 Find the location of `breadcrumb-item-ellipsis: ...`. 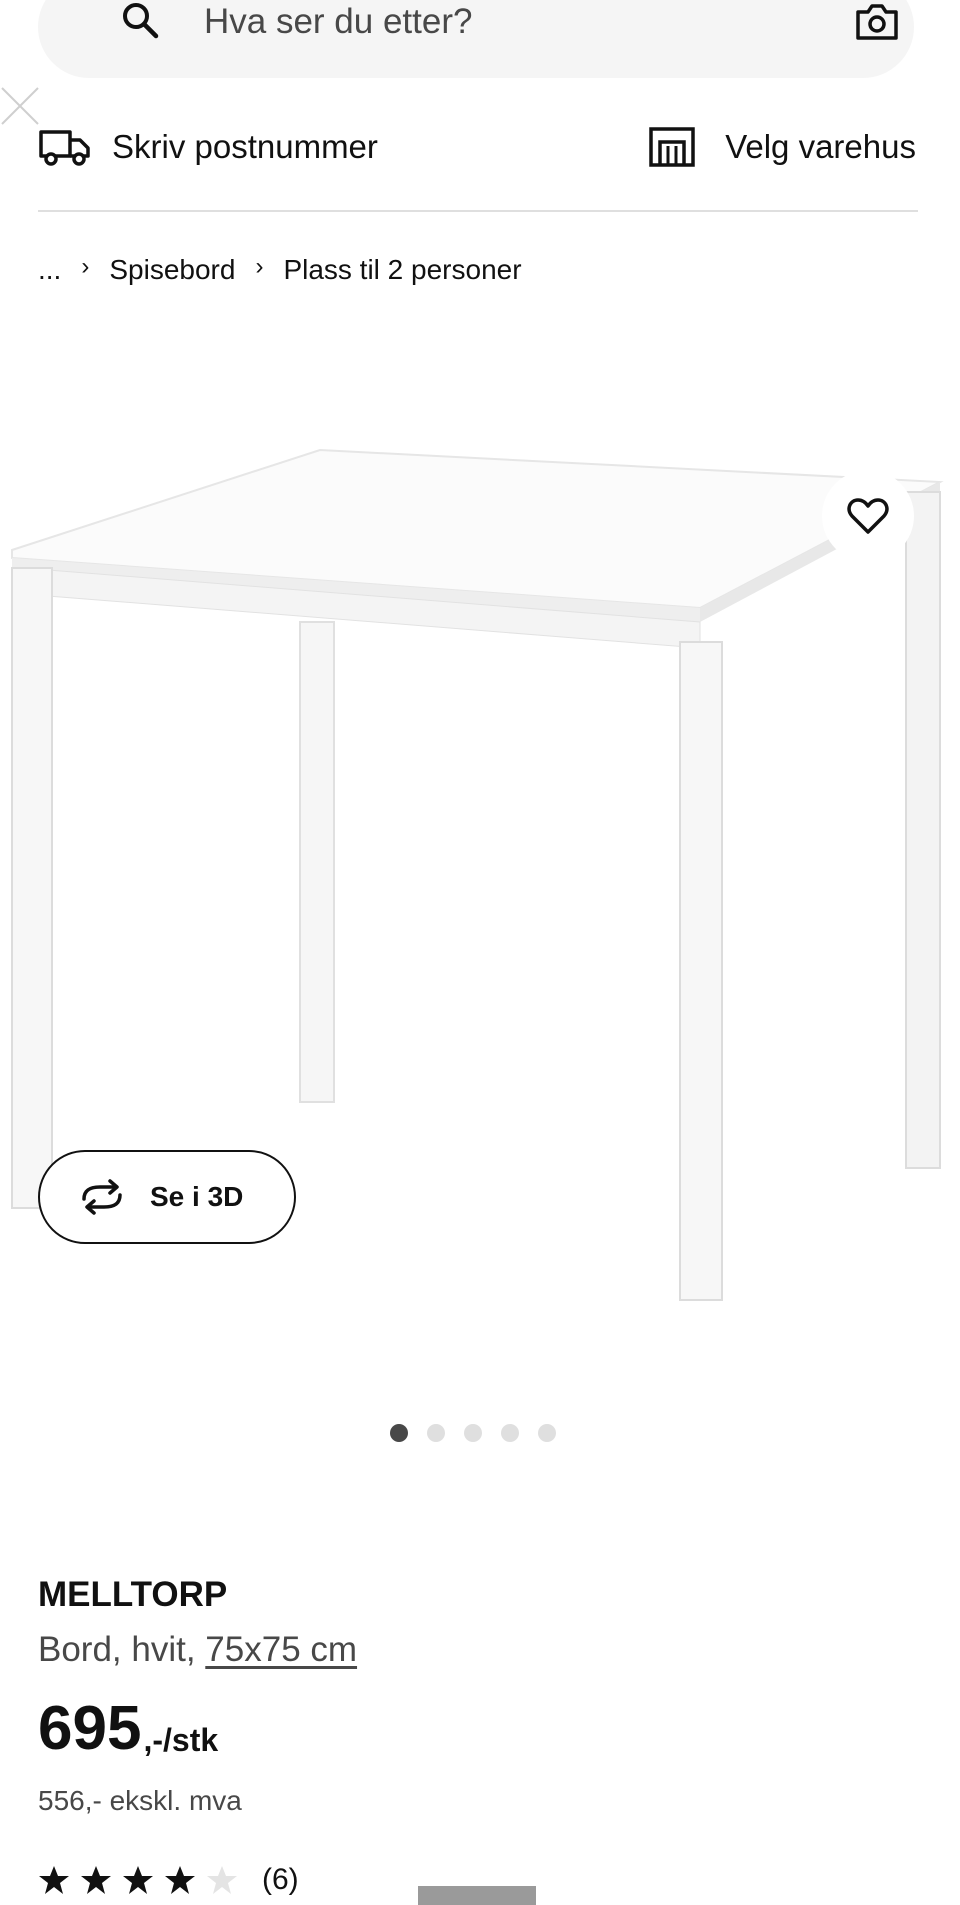

breadcrumb-item-ellipsis: ... is located at coordinates (49, 270).